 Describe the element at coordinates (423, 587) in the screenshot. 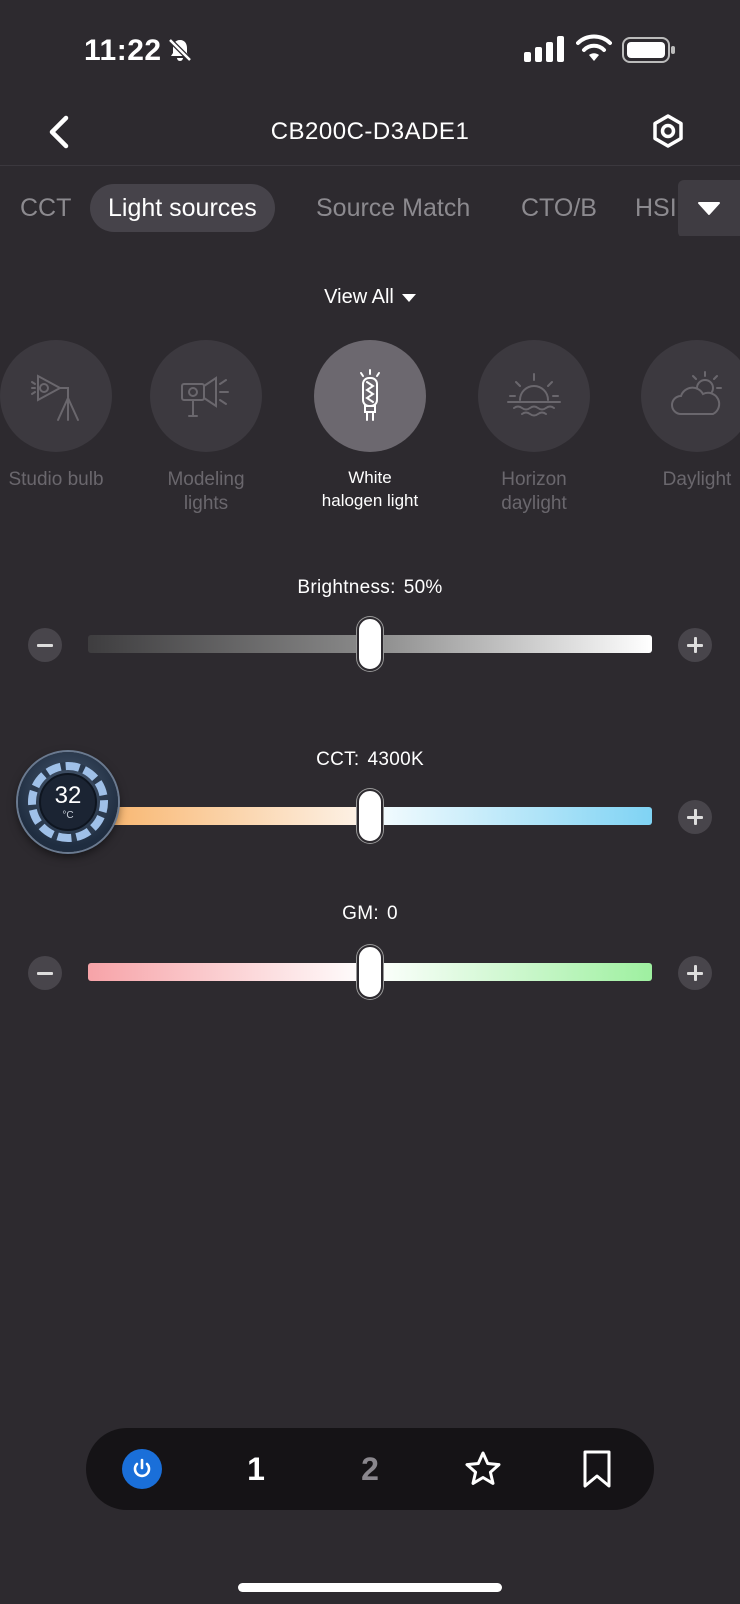

I see `brightness-value: 50%` at that location.